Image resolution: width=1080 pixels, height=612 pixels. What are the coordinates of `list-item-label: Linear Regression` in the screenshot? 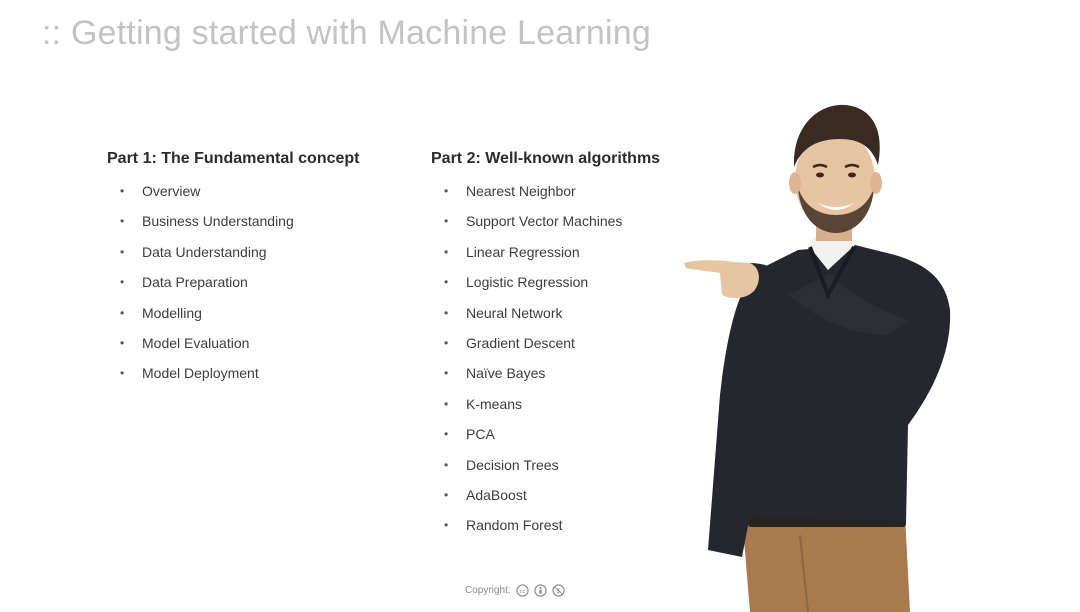 It's located at (523, 251).